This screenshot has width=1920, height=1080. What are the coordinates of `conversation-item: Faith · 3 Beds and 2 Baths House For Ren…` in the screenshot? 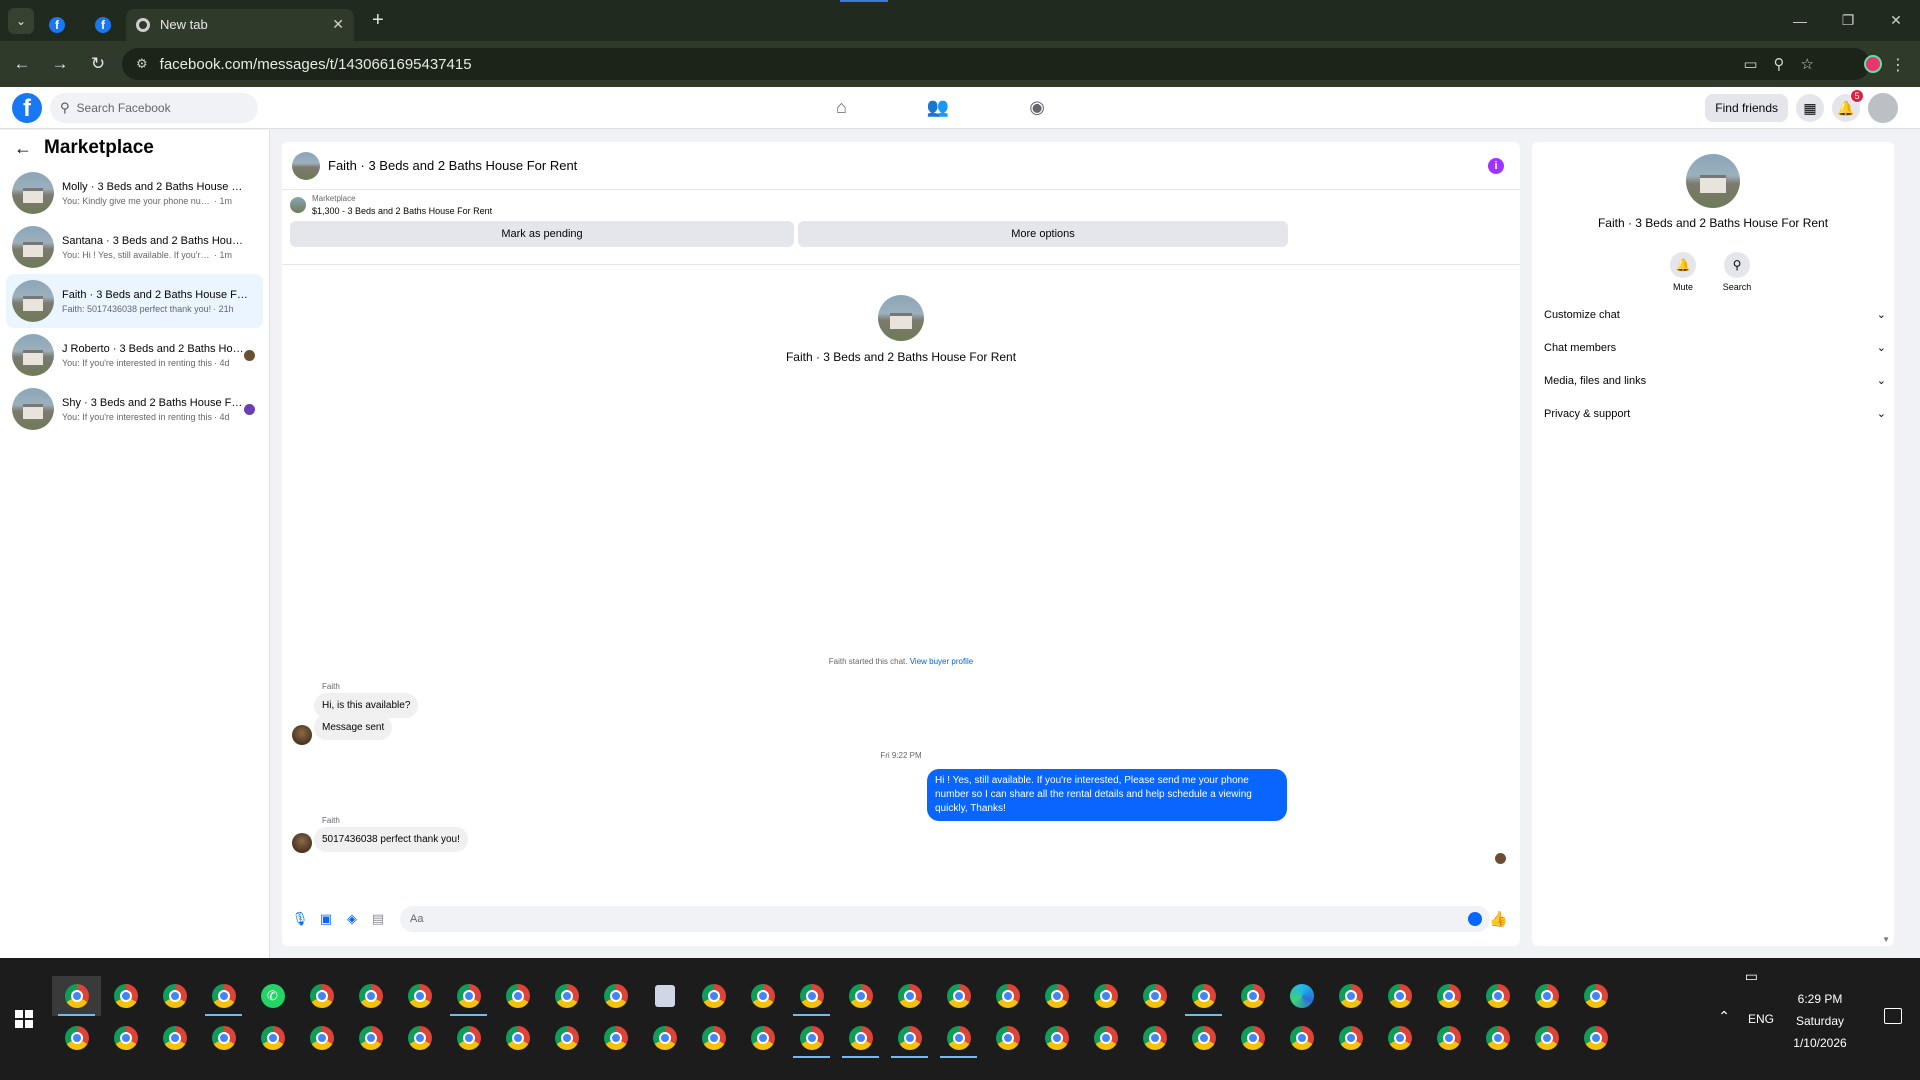 It's located at (134, 301).